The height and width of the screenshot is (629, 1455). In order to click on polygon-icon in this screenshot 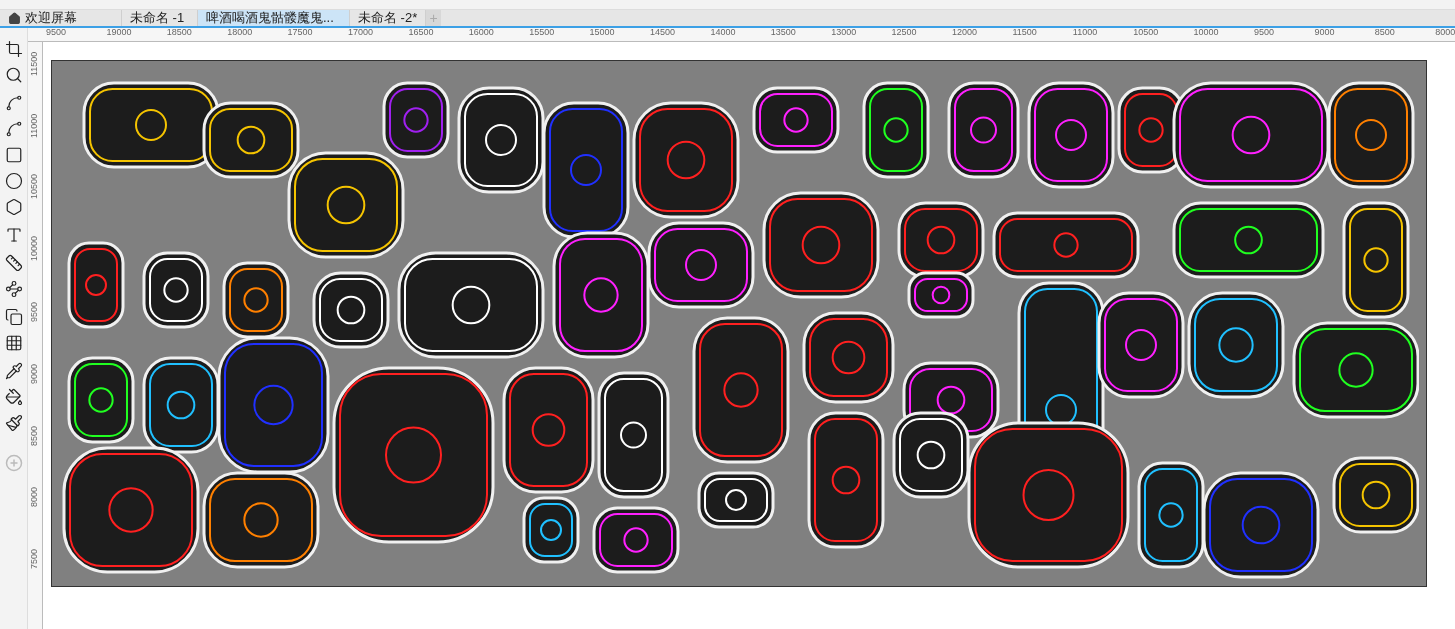, I will do `click(13, 207)`.